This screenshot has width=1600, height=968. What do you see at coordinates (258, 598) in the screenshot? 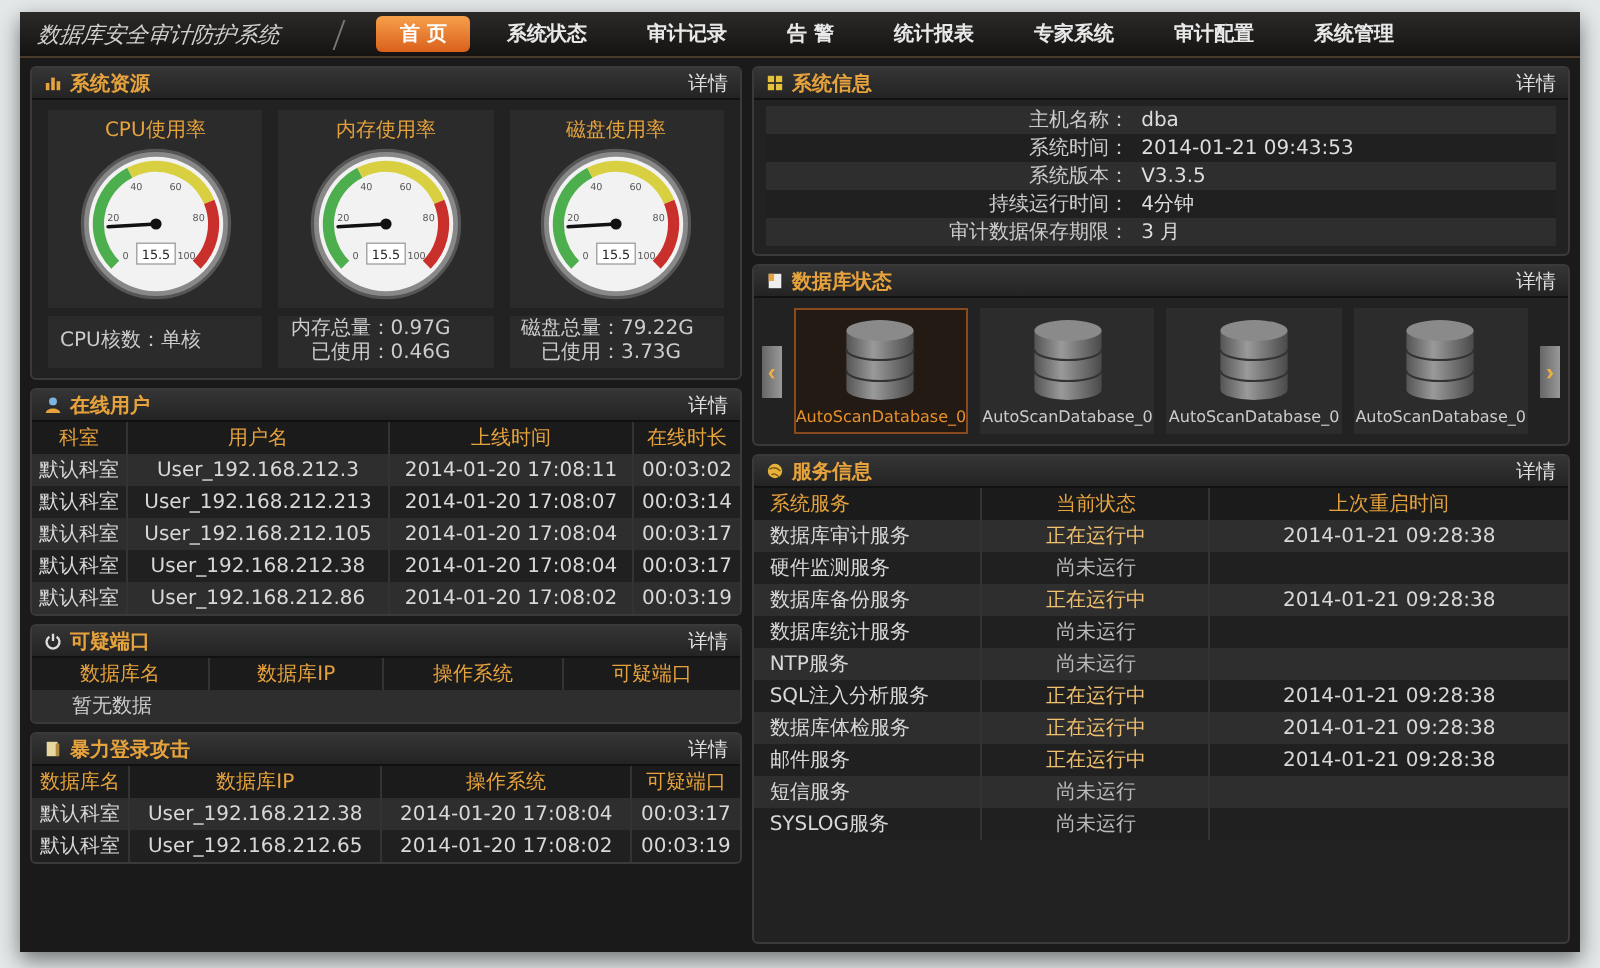
I see `table-cell: User_192.168.212.86` at bounding box center [258, 598].